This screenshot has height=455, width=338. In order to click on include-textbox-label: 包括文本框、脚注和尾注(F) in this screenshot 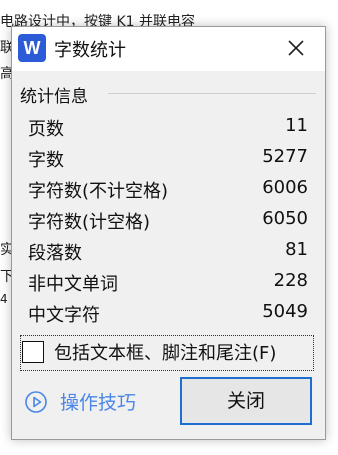, I will do `click(165, 352)`.